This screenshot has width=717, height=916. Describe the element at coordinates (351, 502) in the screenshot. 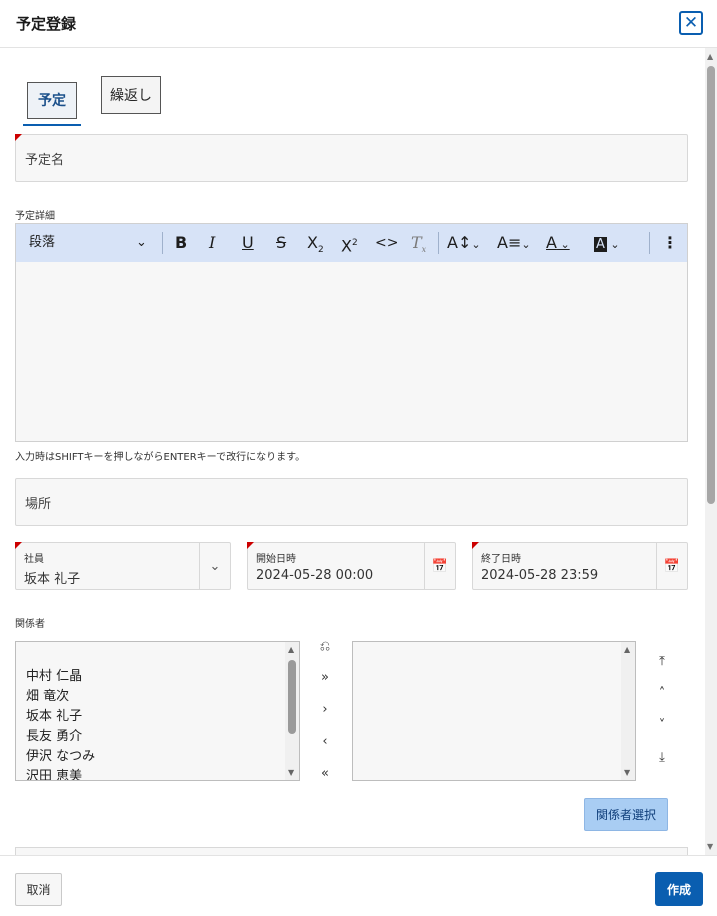

I see `location-field: 場所` at that location.